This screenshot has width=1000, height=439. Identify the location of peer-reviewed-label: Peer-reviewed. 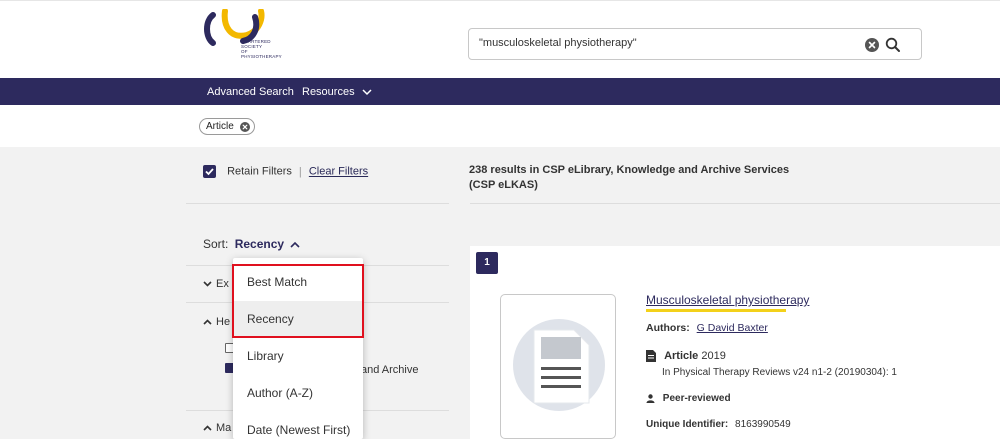
(696, 398).